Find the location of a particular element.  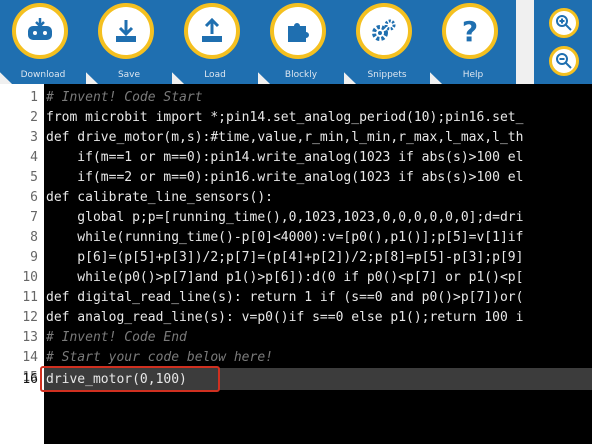

help-button: ? Help is located at coordinates (473, 42).